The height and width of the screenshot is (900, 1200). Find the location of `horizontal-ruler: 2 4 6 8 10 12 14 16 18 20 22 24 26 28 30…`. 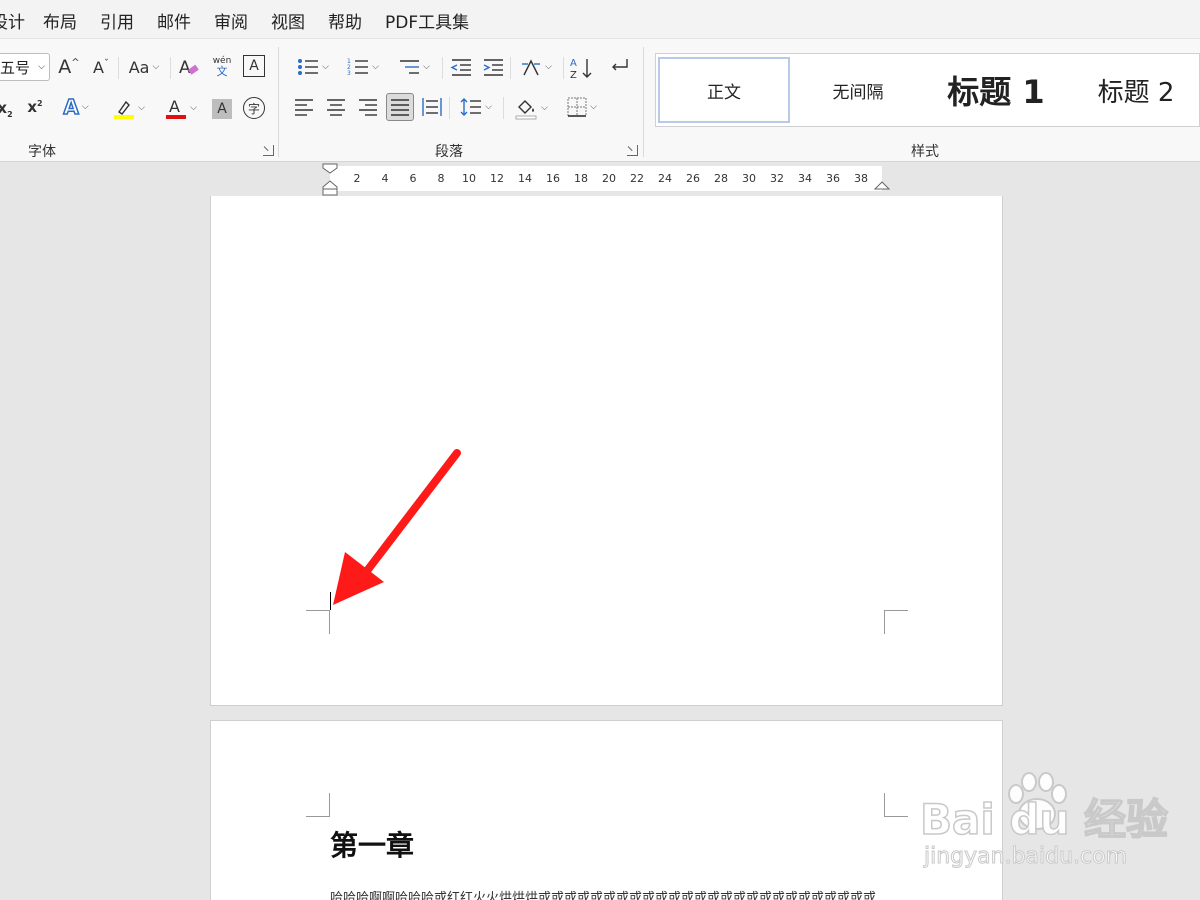

horizontal-ruler: 2 4 6 8 10 12 14 16 18 20 22 24 26 28 30… is located at coordinates (606, 178).